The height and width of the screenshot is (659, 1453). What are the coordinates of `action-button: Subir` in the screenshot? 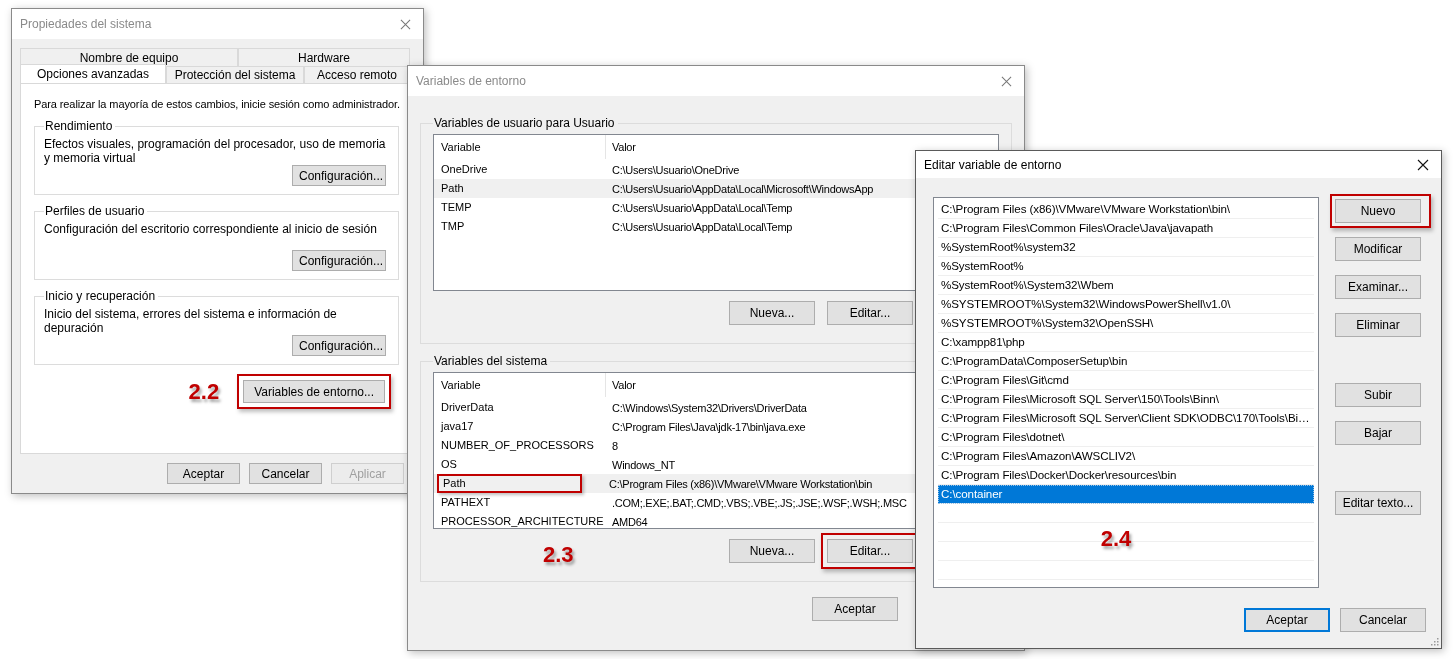 It's located at (1378, 395).